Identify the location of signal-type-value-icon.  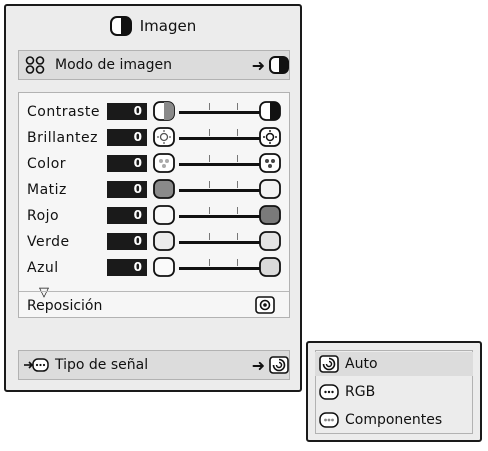
(279, 365).